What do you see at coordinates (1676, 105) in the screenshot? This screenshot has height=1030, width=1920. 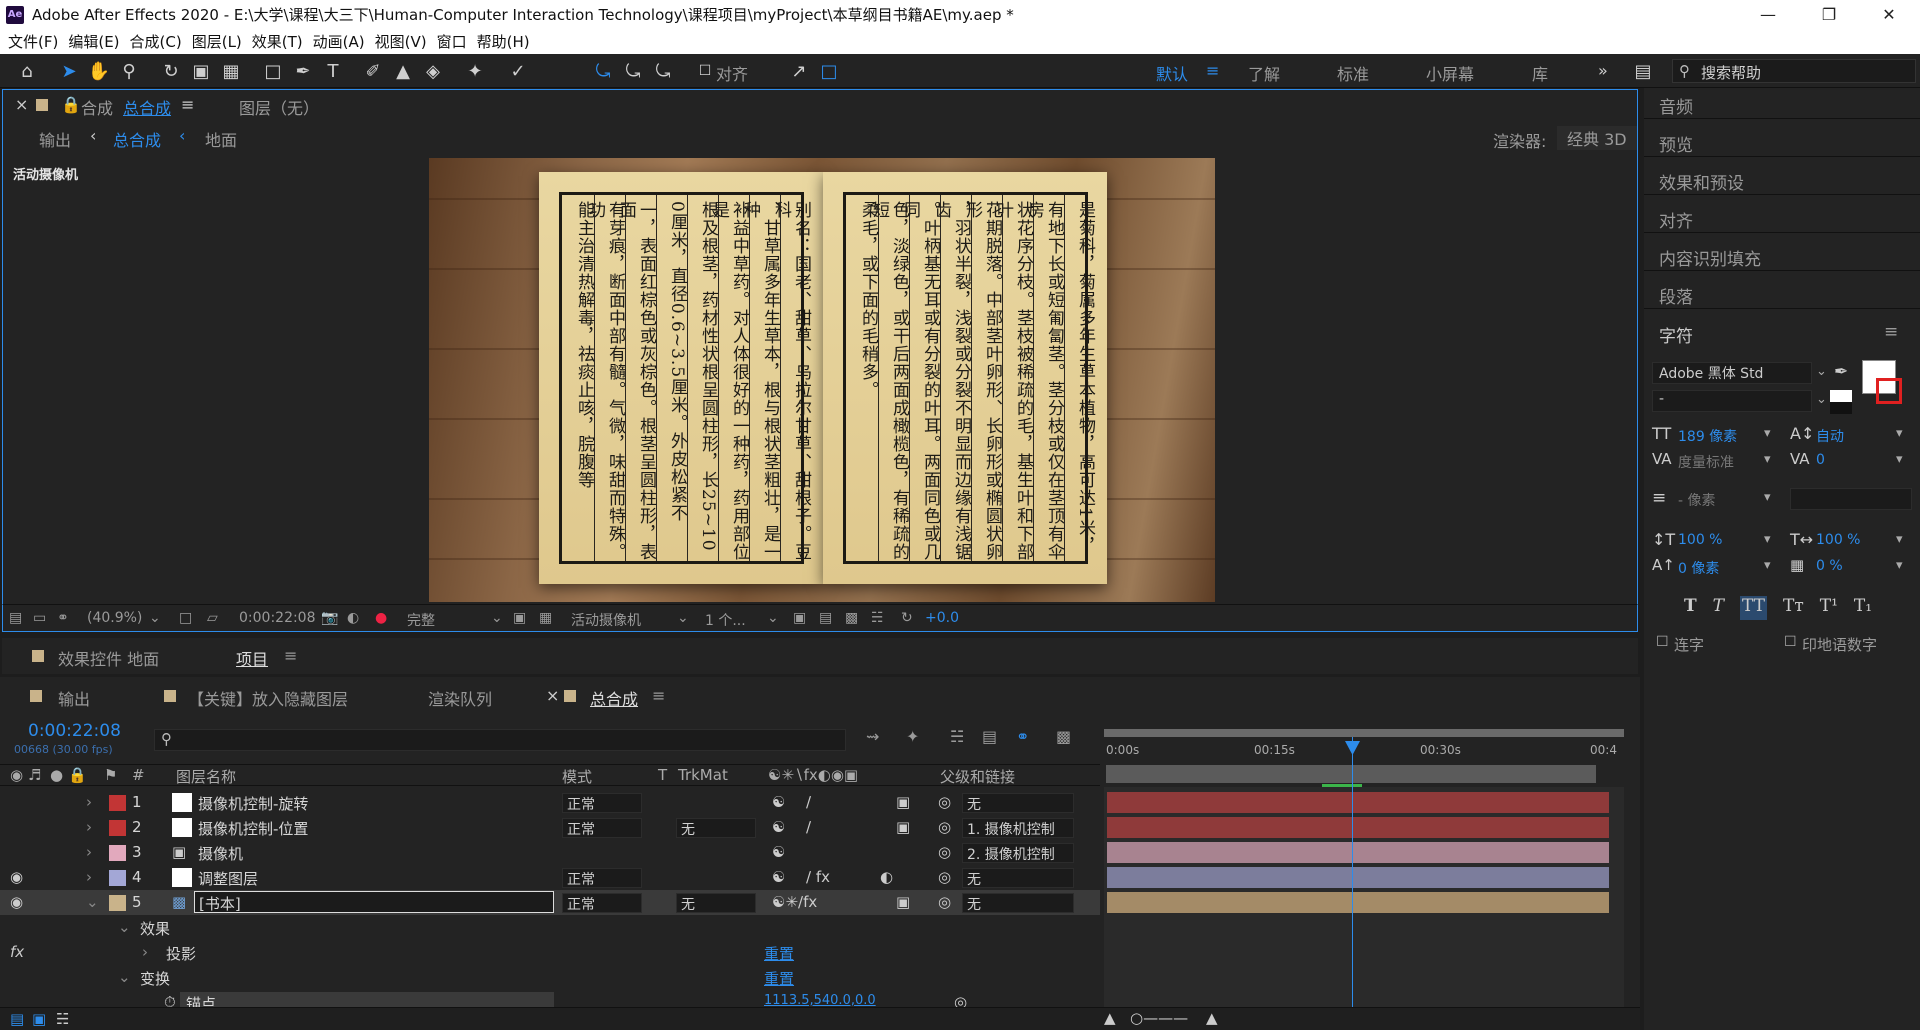 I see `panel-audio: 音频` at bounding box center [1676, 105].